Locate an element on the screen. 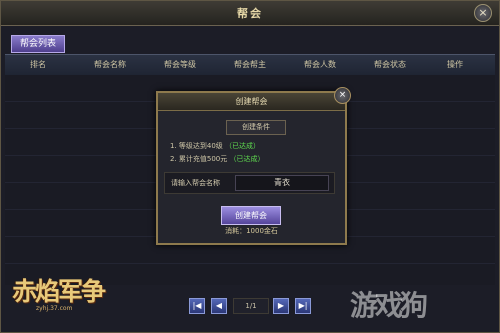 This screenshot has height=333, width=500. window-title: 帮会 is located at coordinates (250, 13).